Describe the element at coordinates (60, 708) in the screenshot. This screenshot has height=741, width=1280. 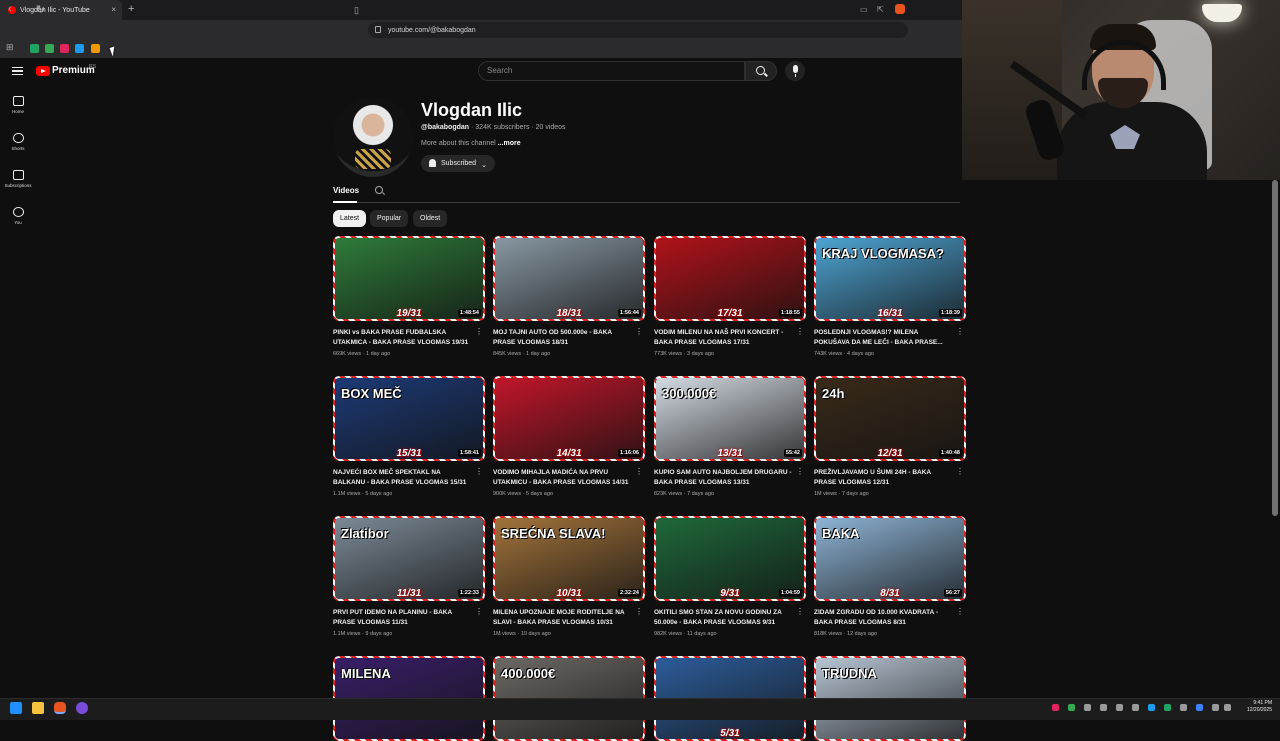
I see `brave-browser-icon` at that location.